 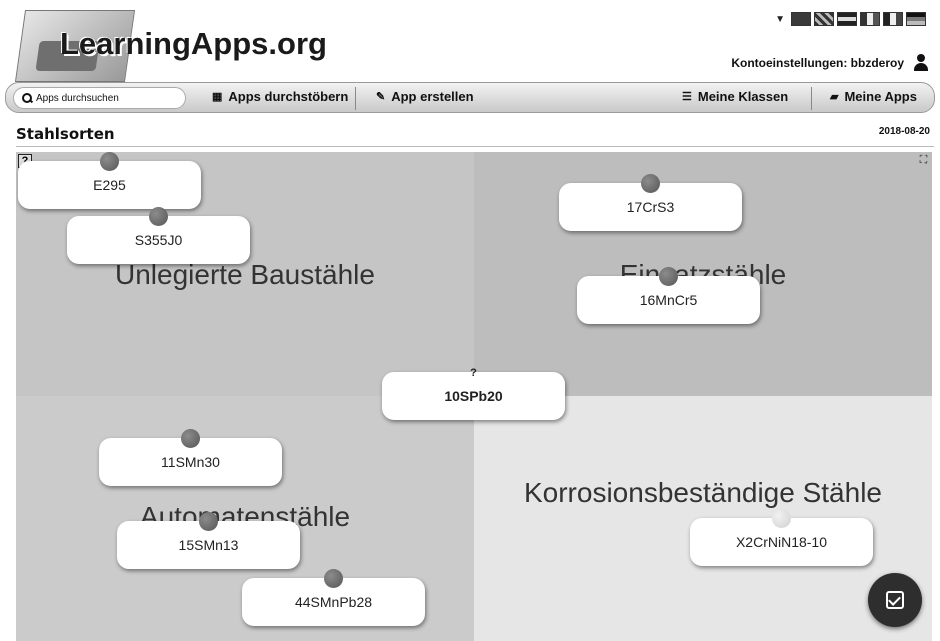 I want to click on create-app-button: ✎ App erstellen, so click(x=425, y=96).